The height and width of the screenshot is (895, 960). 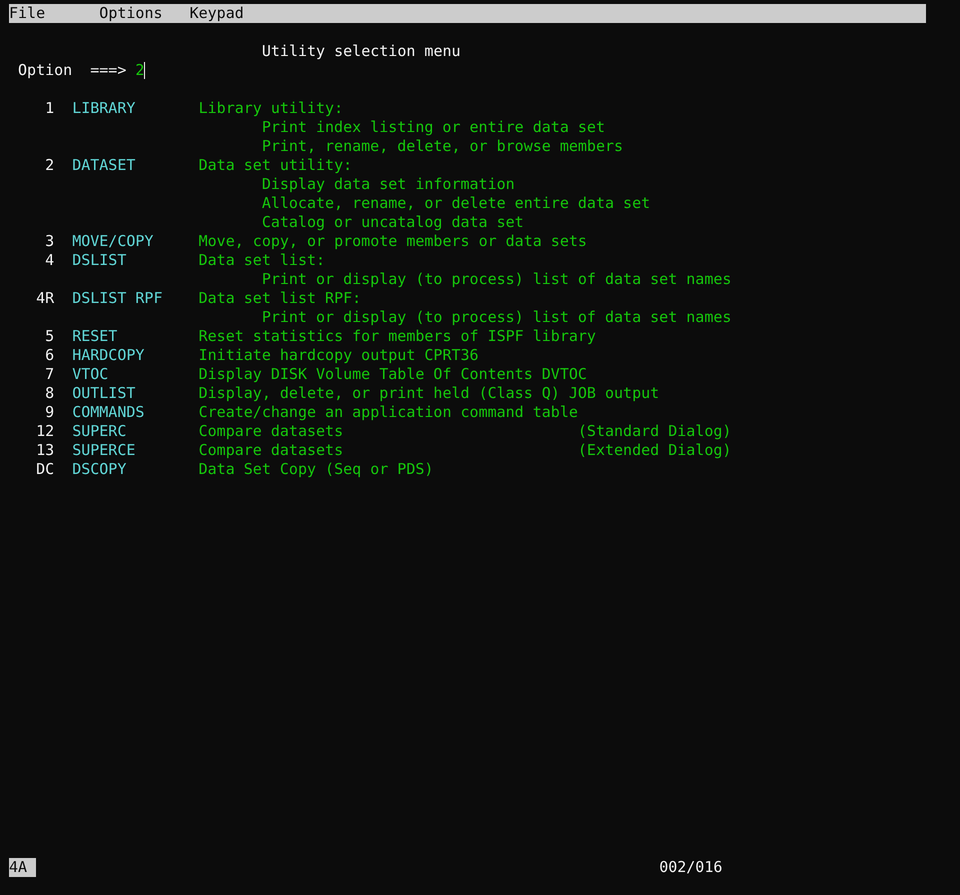 I want to click on option-number: 6, so click(x=49, y=355).